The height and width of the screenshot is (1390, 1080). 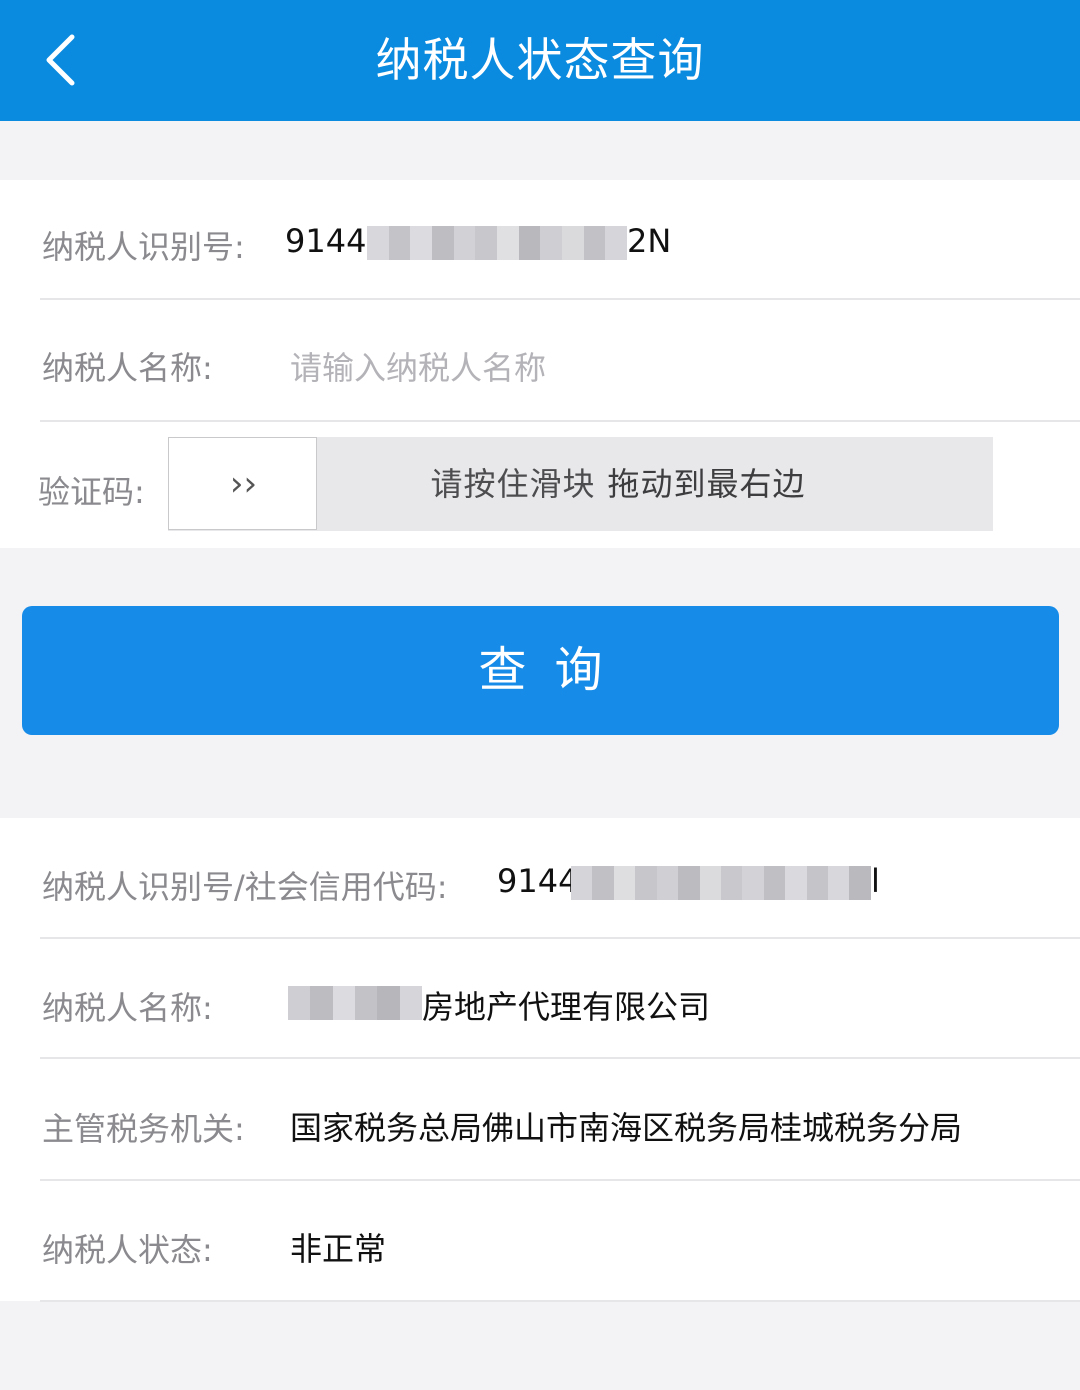 I want to click on page-title: 纳税人状态查询, so click(x=540, y=60).